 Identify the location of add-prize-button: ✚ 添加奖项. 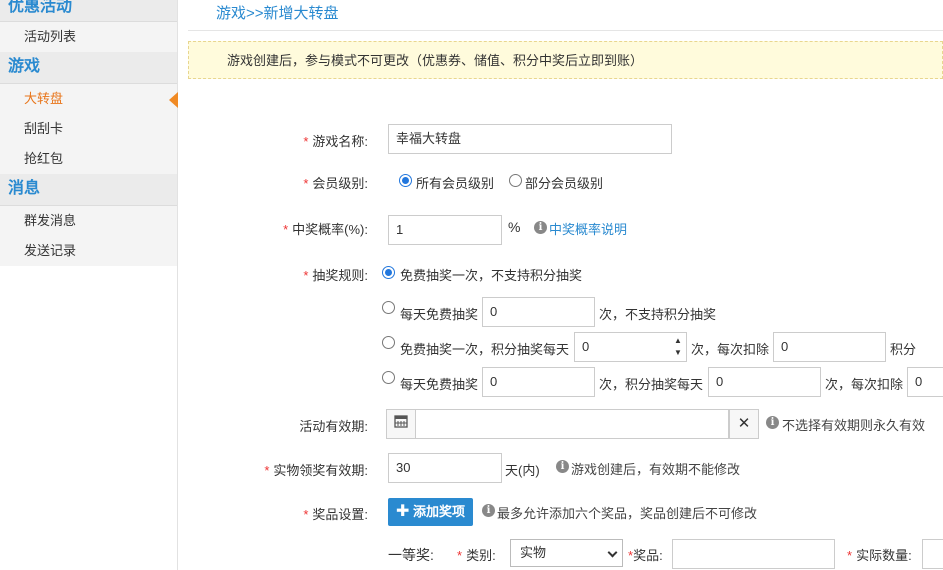
(431, 512).